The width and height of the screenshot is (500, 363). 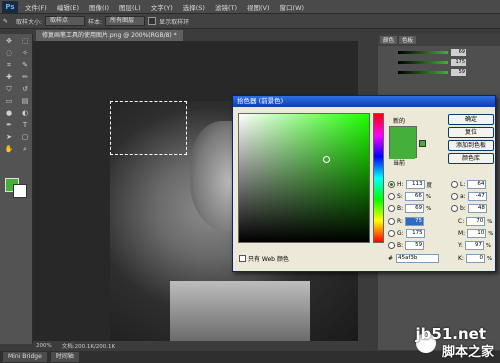 What do you see at coordinates (423, 72) in the screenshot?
I see `b-slider` at bounding box center [423, 72].